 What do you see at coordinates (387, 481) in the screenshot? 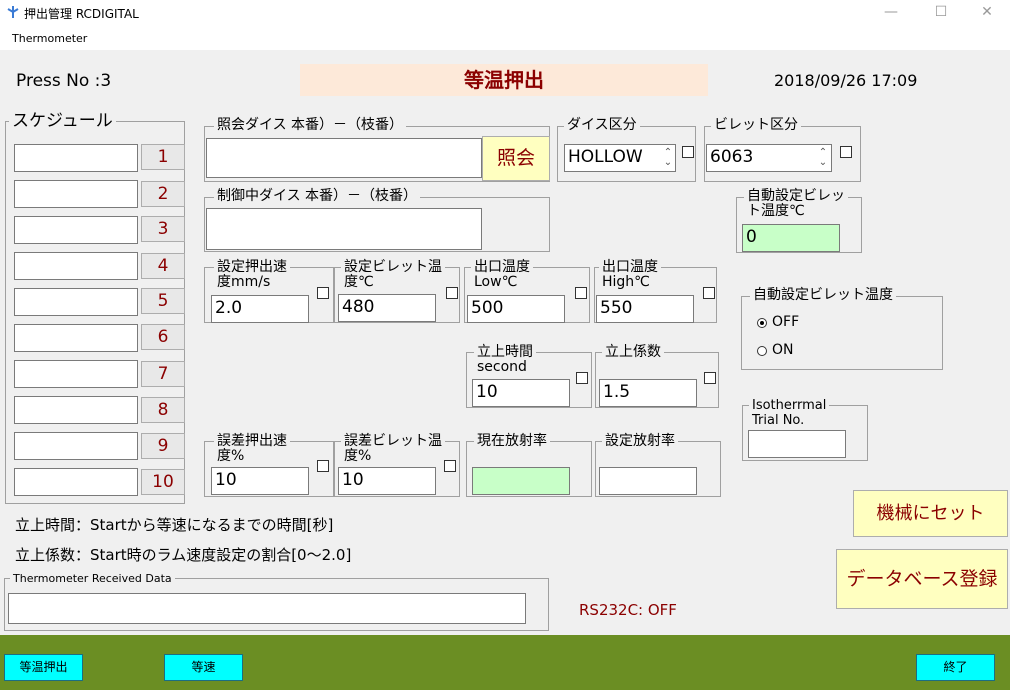
I see `err-billet-input: 10` at bounding box center [387, 481].